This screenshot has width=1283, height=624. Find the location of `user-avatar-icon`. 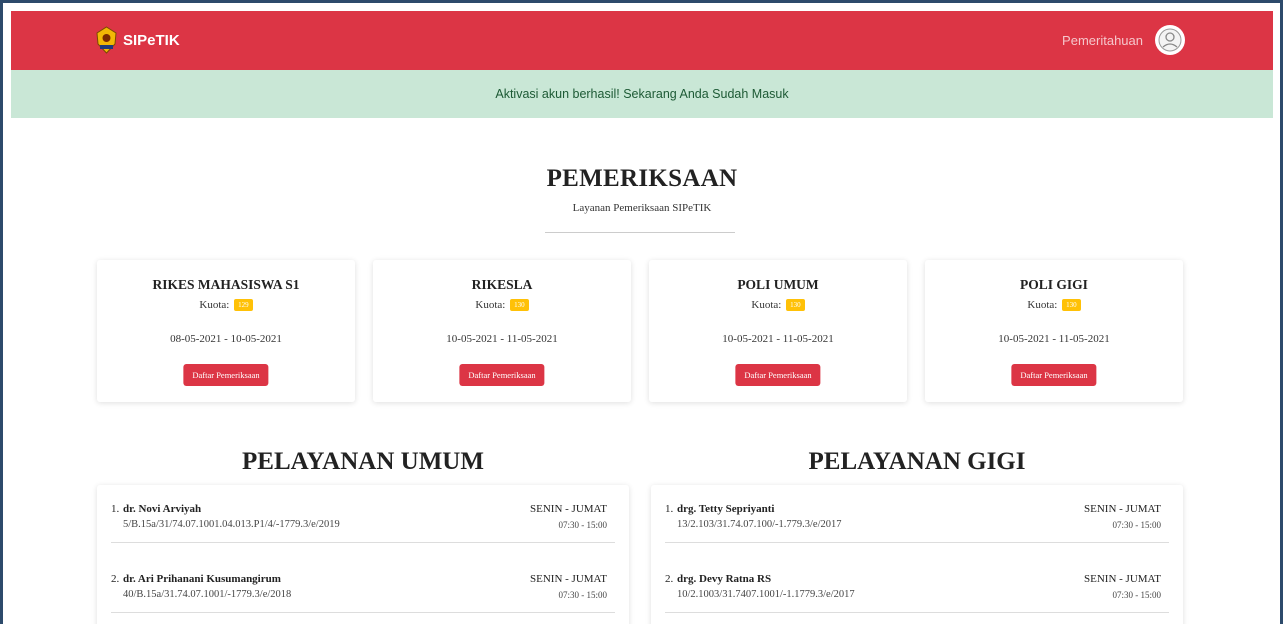

user-avatar-icon is located at coordinates (1170, 40).